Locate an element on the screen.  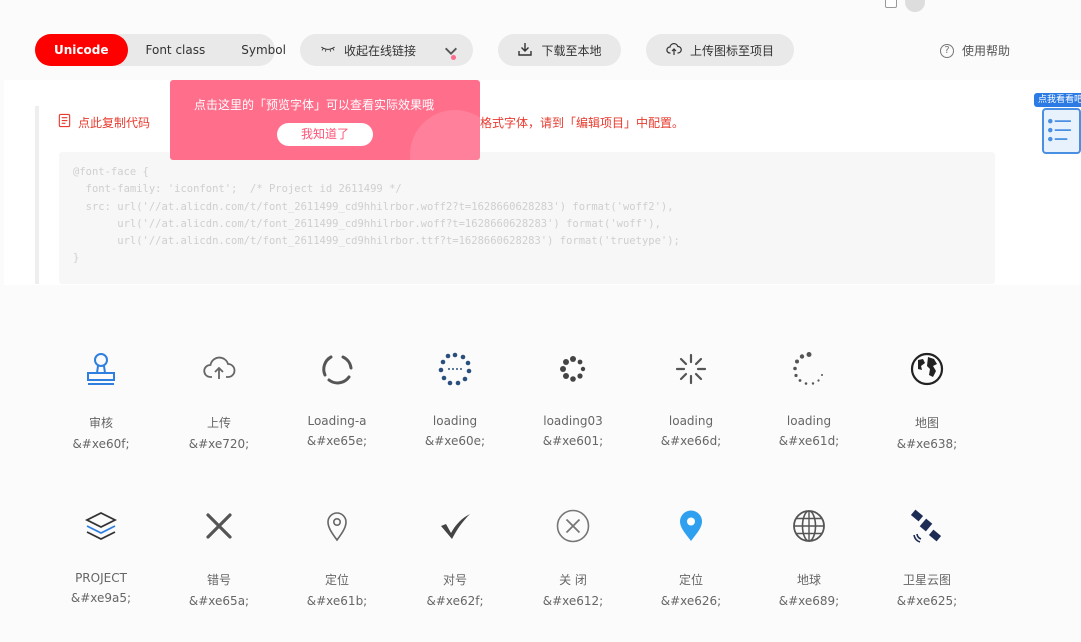
icon-card: 关 闭 &#xe612; is located at coordinates (573, 567).